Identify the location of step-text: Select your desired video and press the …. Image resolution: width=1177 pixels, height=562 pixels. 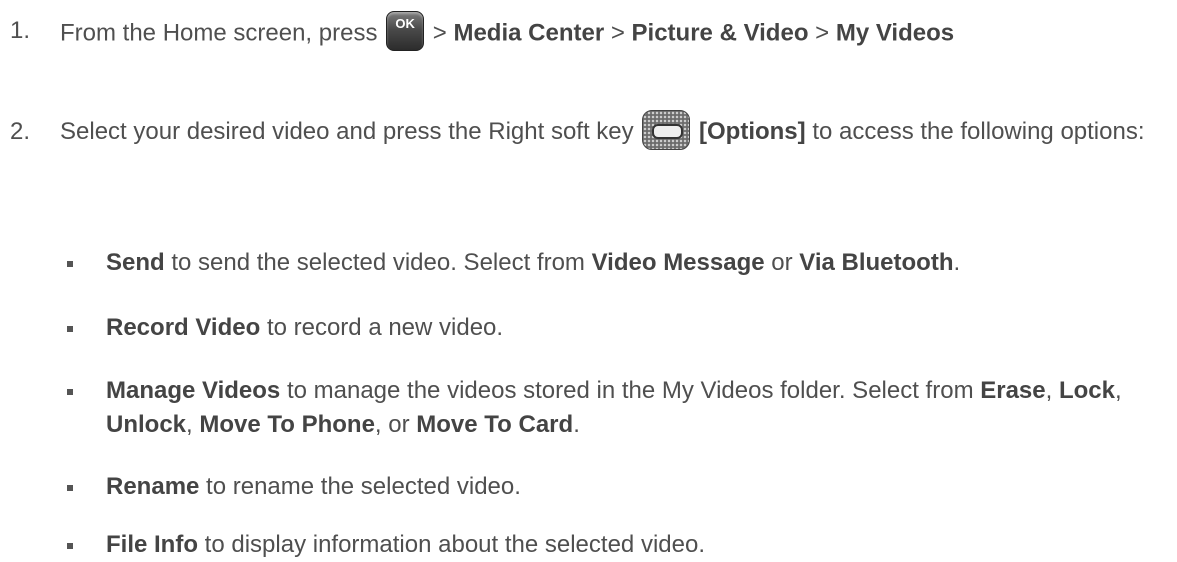
(610, 132).